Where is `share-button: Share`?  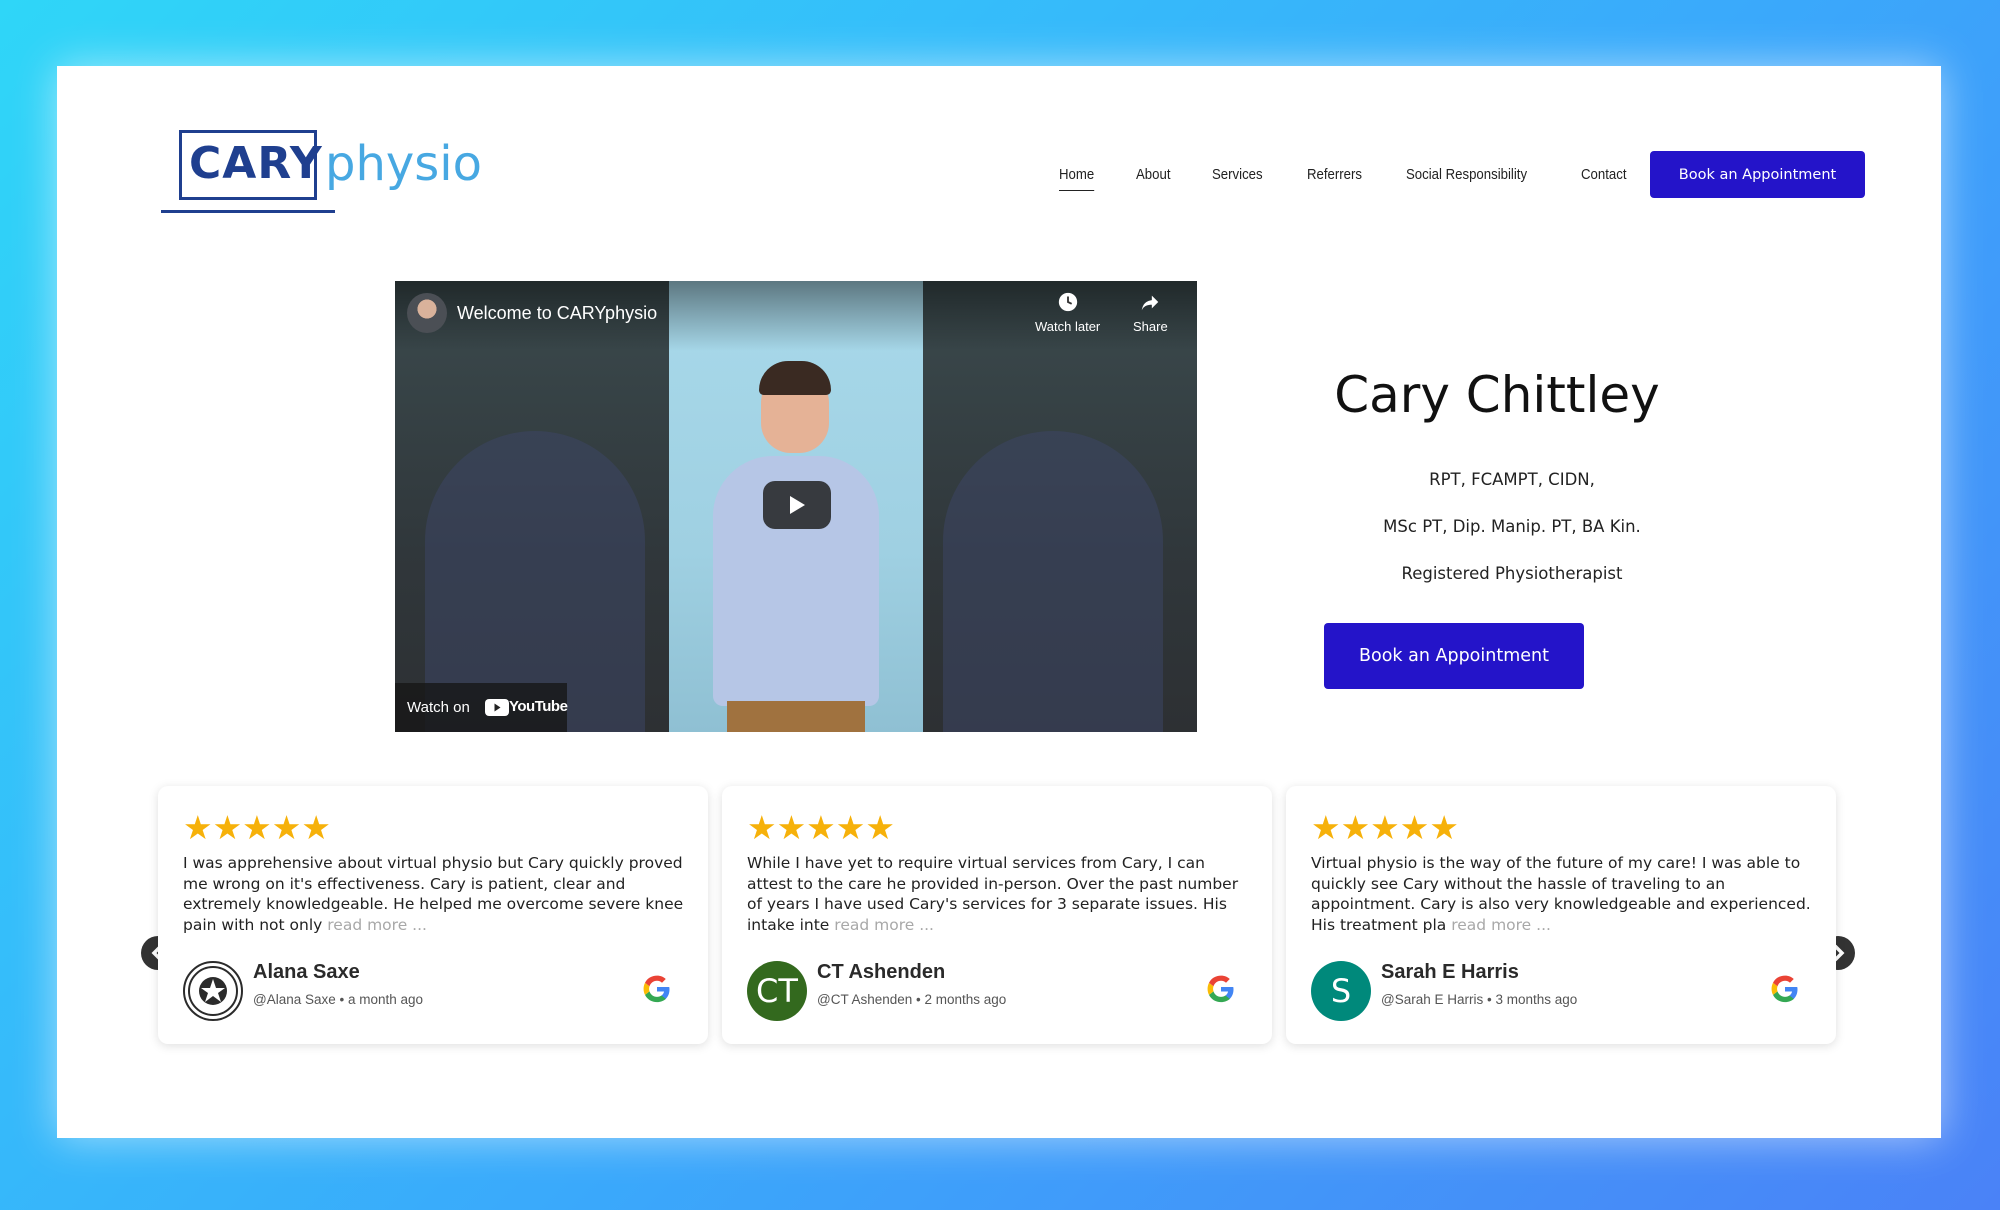 share-button: Share is located at coordinates (1150, 312).